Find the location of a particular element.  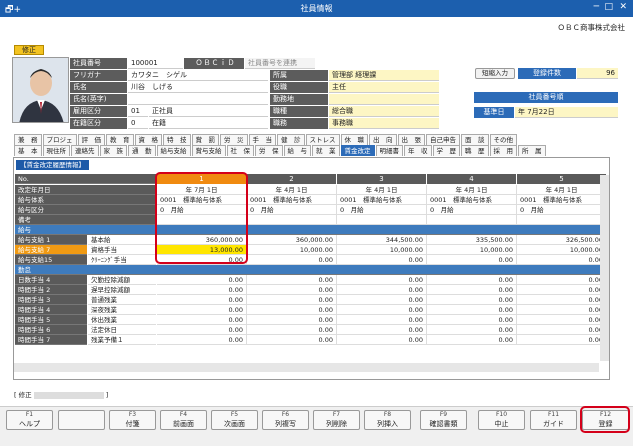

tab-r2-8: 労 保 is located at coordinates (269, 150).